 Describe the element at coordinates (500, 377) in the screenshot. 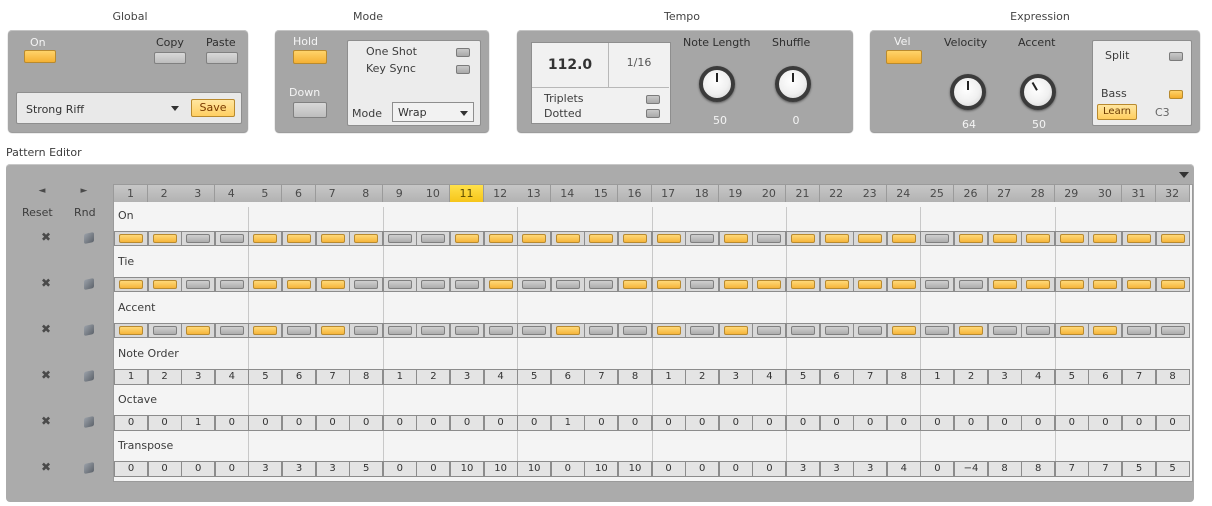

I see `step-value-note-order: 4` at that location.